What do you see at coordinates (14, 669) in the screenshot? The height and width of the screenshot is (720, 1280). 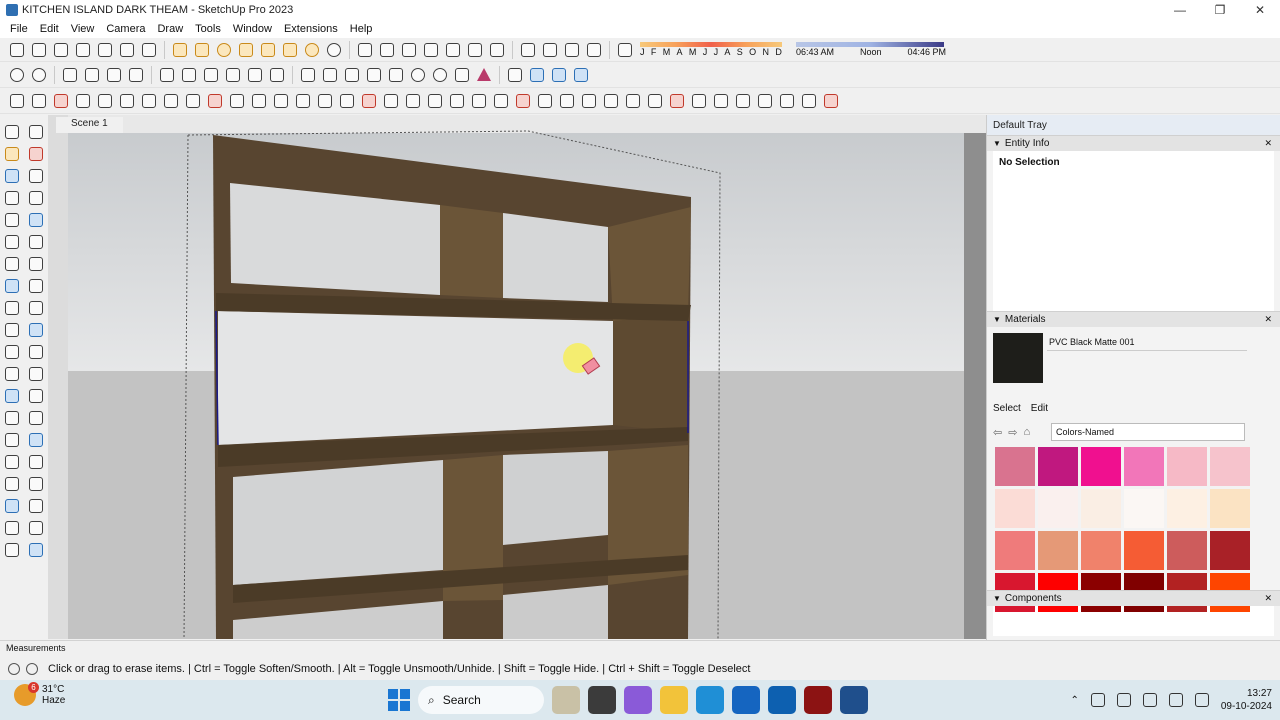 I see `geo-location-icon` at bounding box center [14, 669].